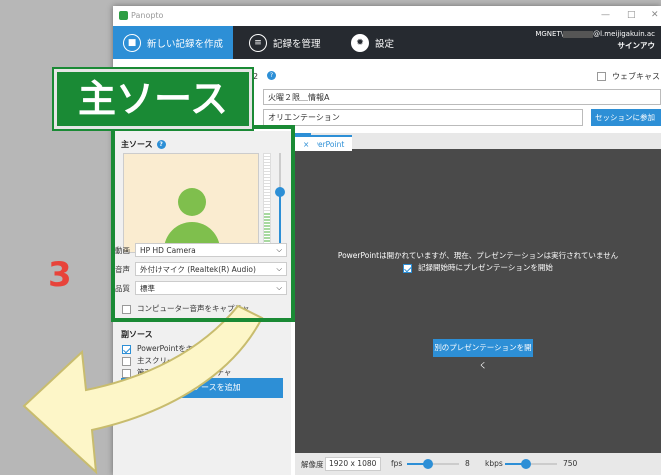 Image resolution: width=661 pixels, height=475 pixels. I want to click on auto-start-checkbox, so click(408, 268).